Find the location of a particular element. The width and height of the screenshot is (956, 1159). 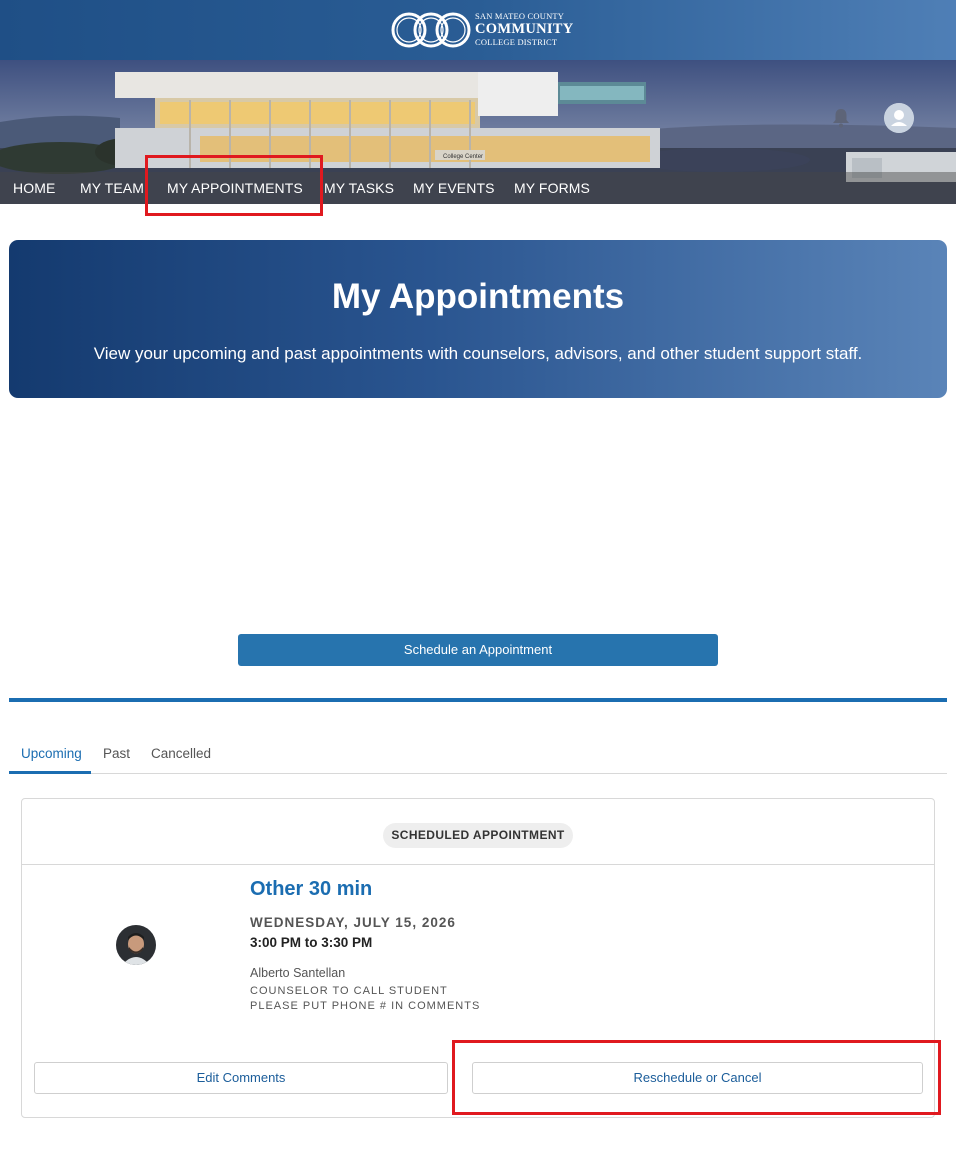

counselor-name: Alberto Santellan is located at coordinates (298, 973).